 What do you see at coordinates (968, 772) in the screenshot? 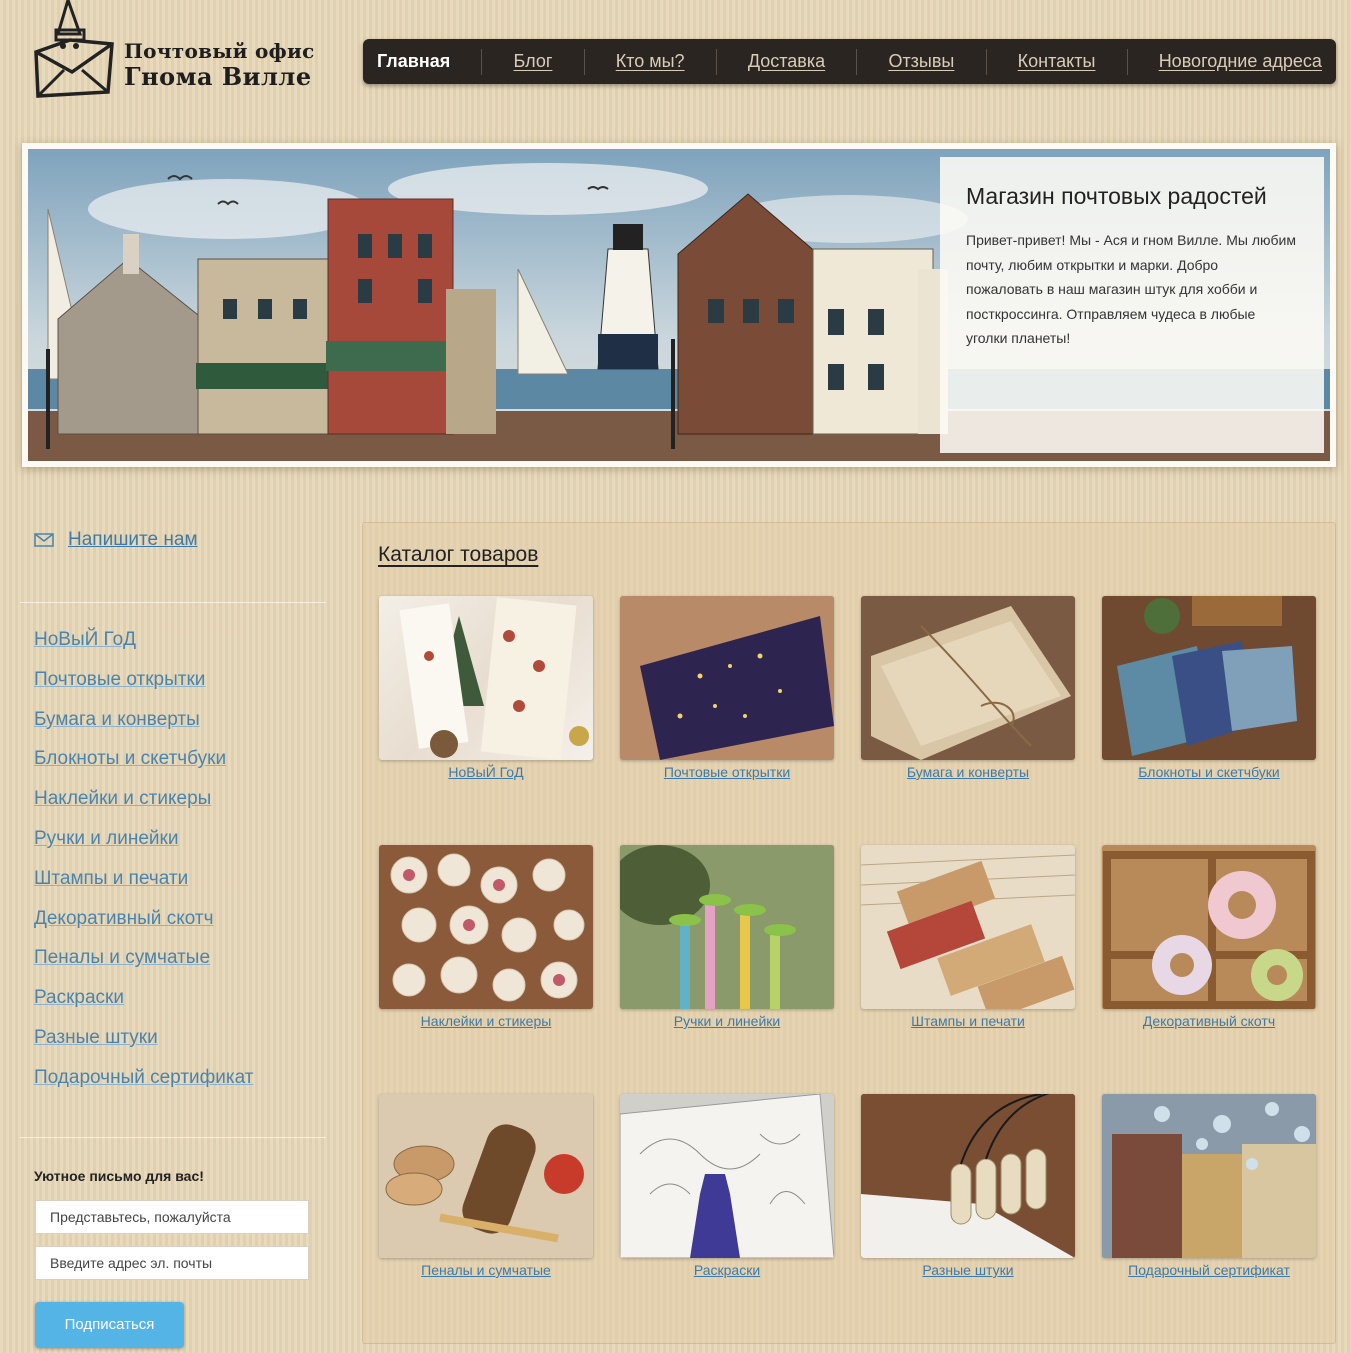
I see `catalog-caption: Бумага и конверты` at bounding box center [968, 772].